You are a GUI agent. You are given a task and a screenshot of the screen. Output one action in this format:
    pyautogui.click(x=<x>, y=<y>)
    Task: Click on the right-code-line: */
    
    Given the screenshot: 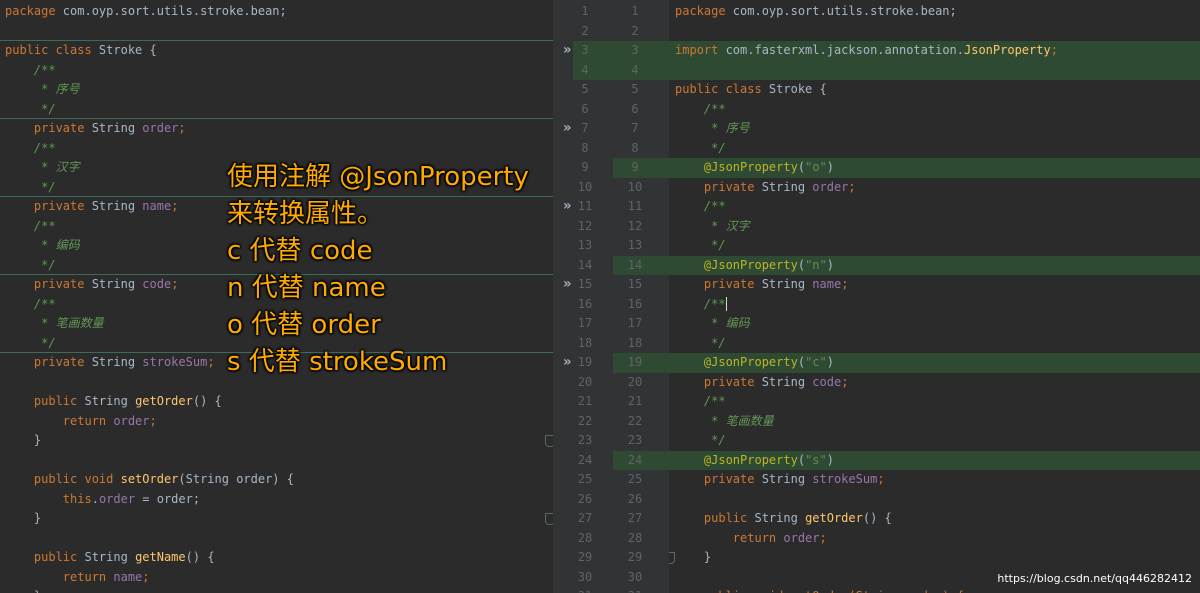 What is the action you would take?
    pyautogui.click(x=700, y=246)
    